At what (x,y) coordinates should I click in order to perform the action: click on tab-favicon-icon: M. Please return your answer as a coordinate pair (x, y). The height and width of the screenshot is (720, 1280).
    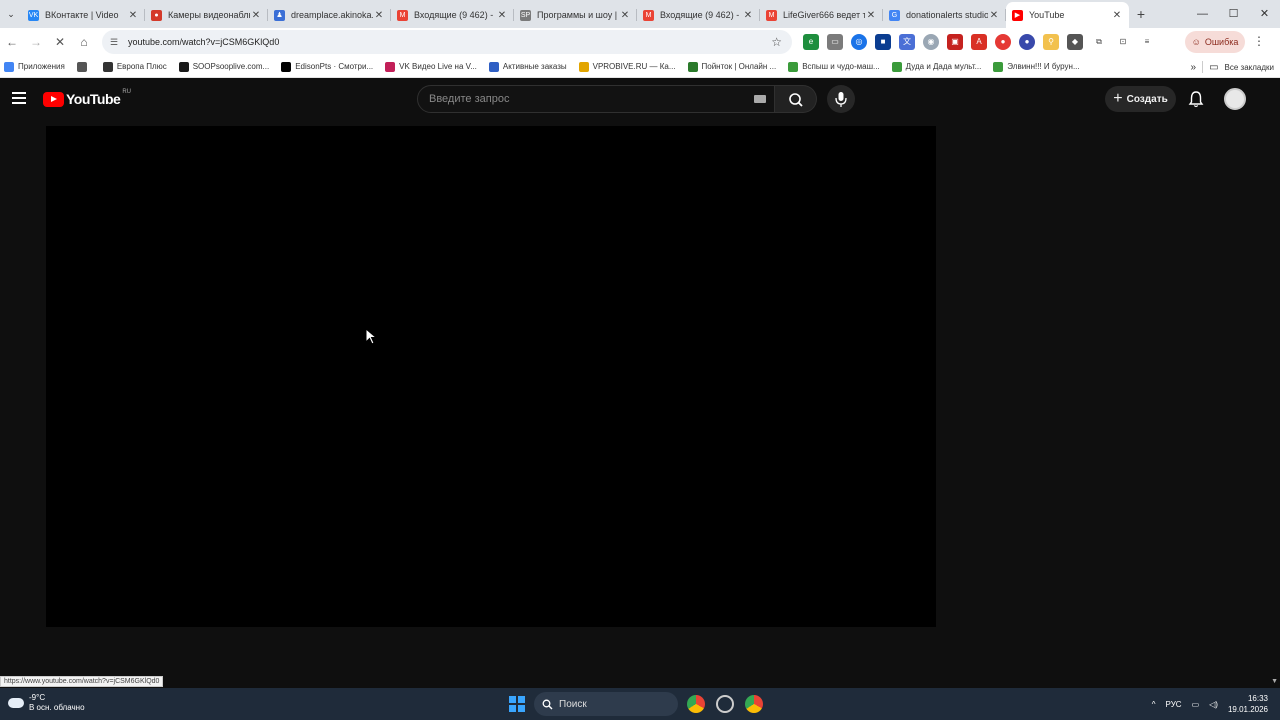
    Looking at the image, I should click on (771, 15).